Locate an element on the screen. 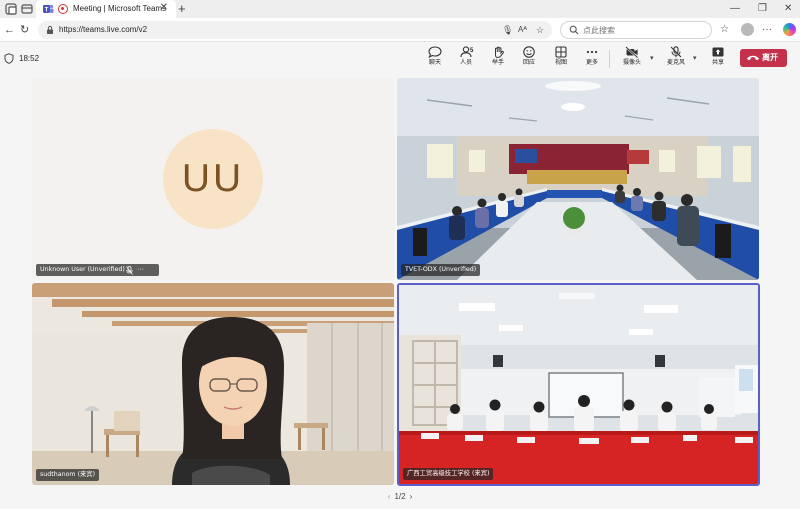  share-screen-icon is located at coordinates (718, 52).